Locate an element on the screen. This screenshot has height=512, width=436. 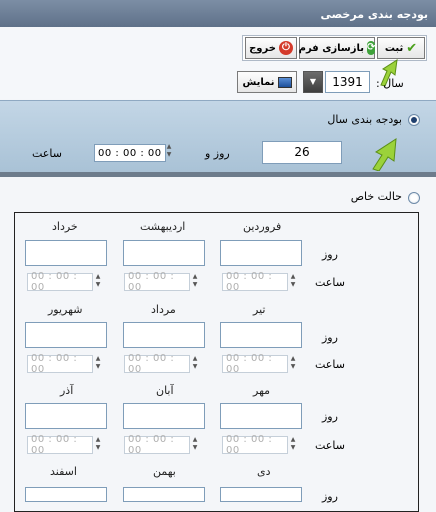
section-divider is located at coordinates (218, 174).